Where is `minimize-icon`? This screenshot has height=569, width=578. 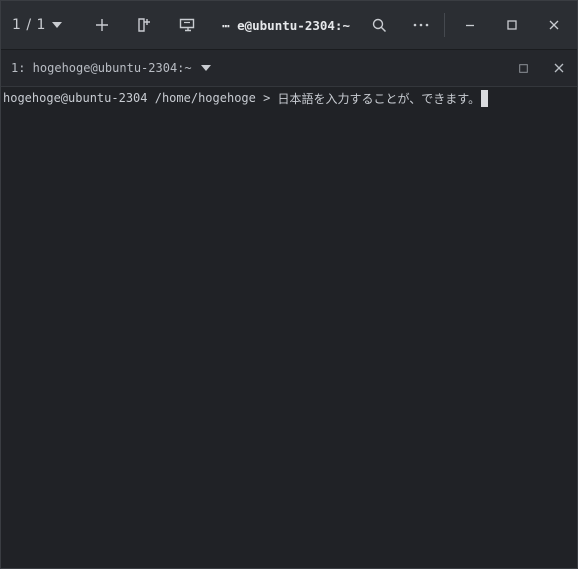 minimize-icon is located at coordinates (470, 25).